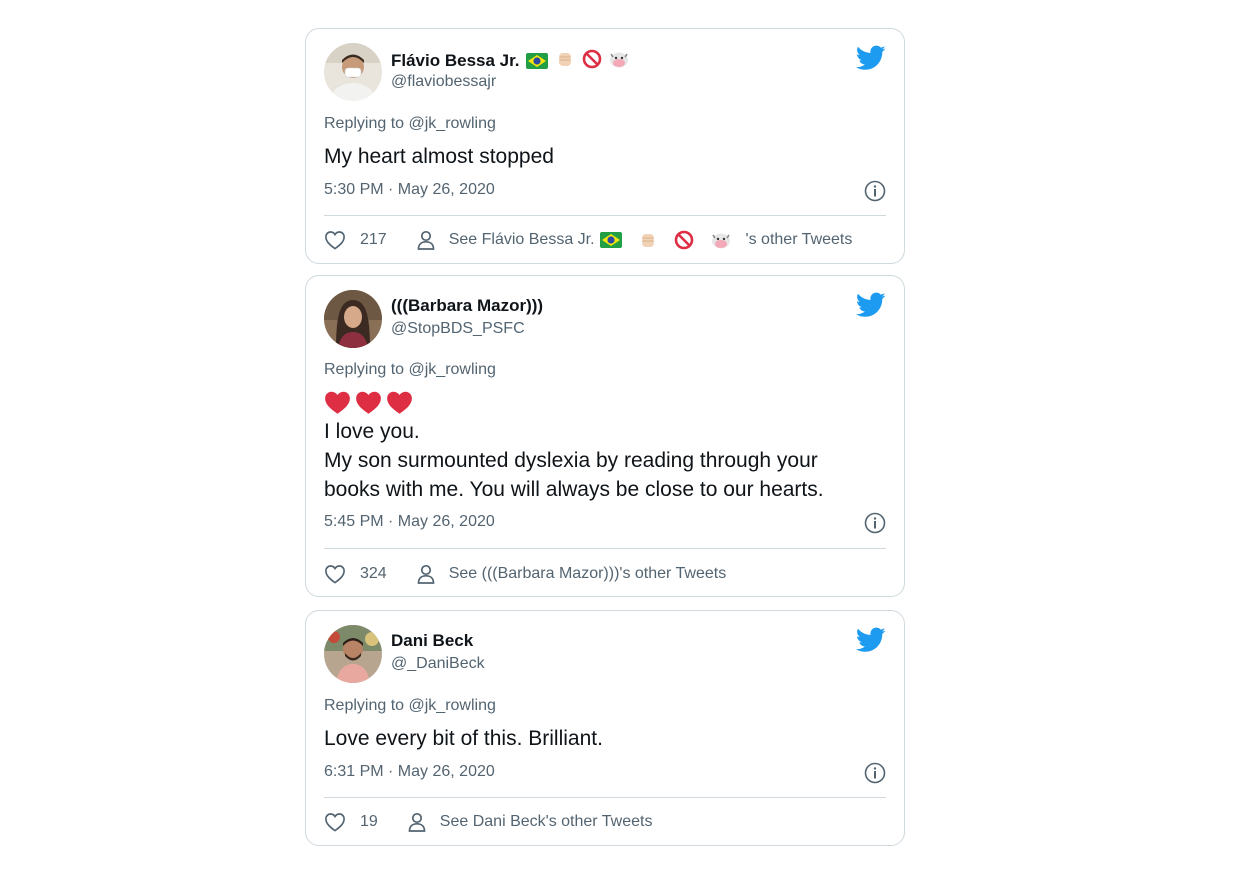  I want to click on timestamp: 5:30 PM · May 26, 2020, so click(409, 190).